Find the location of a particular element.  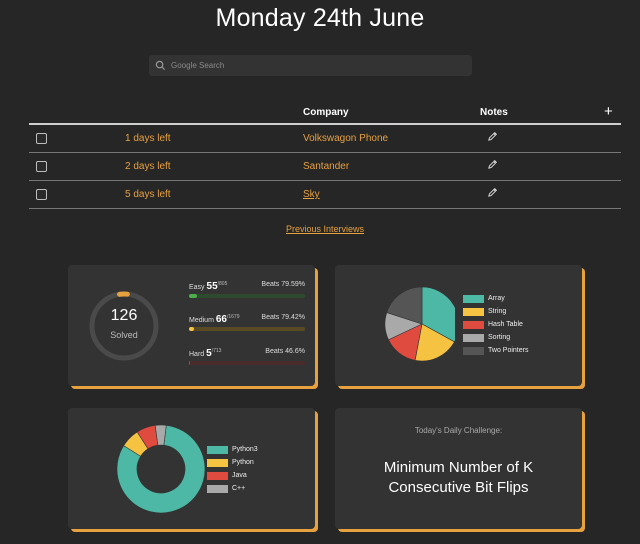

topics-legend: Array String Hash Table Sorting Two Pointers is located at coordinates (495, 324).